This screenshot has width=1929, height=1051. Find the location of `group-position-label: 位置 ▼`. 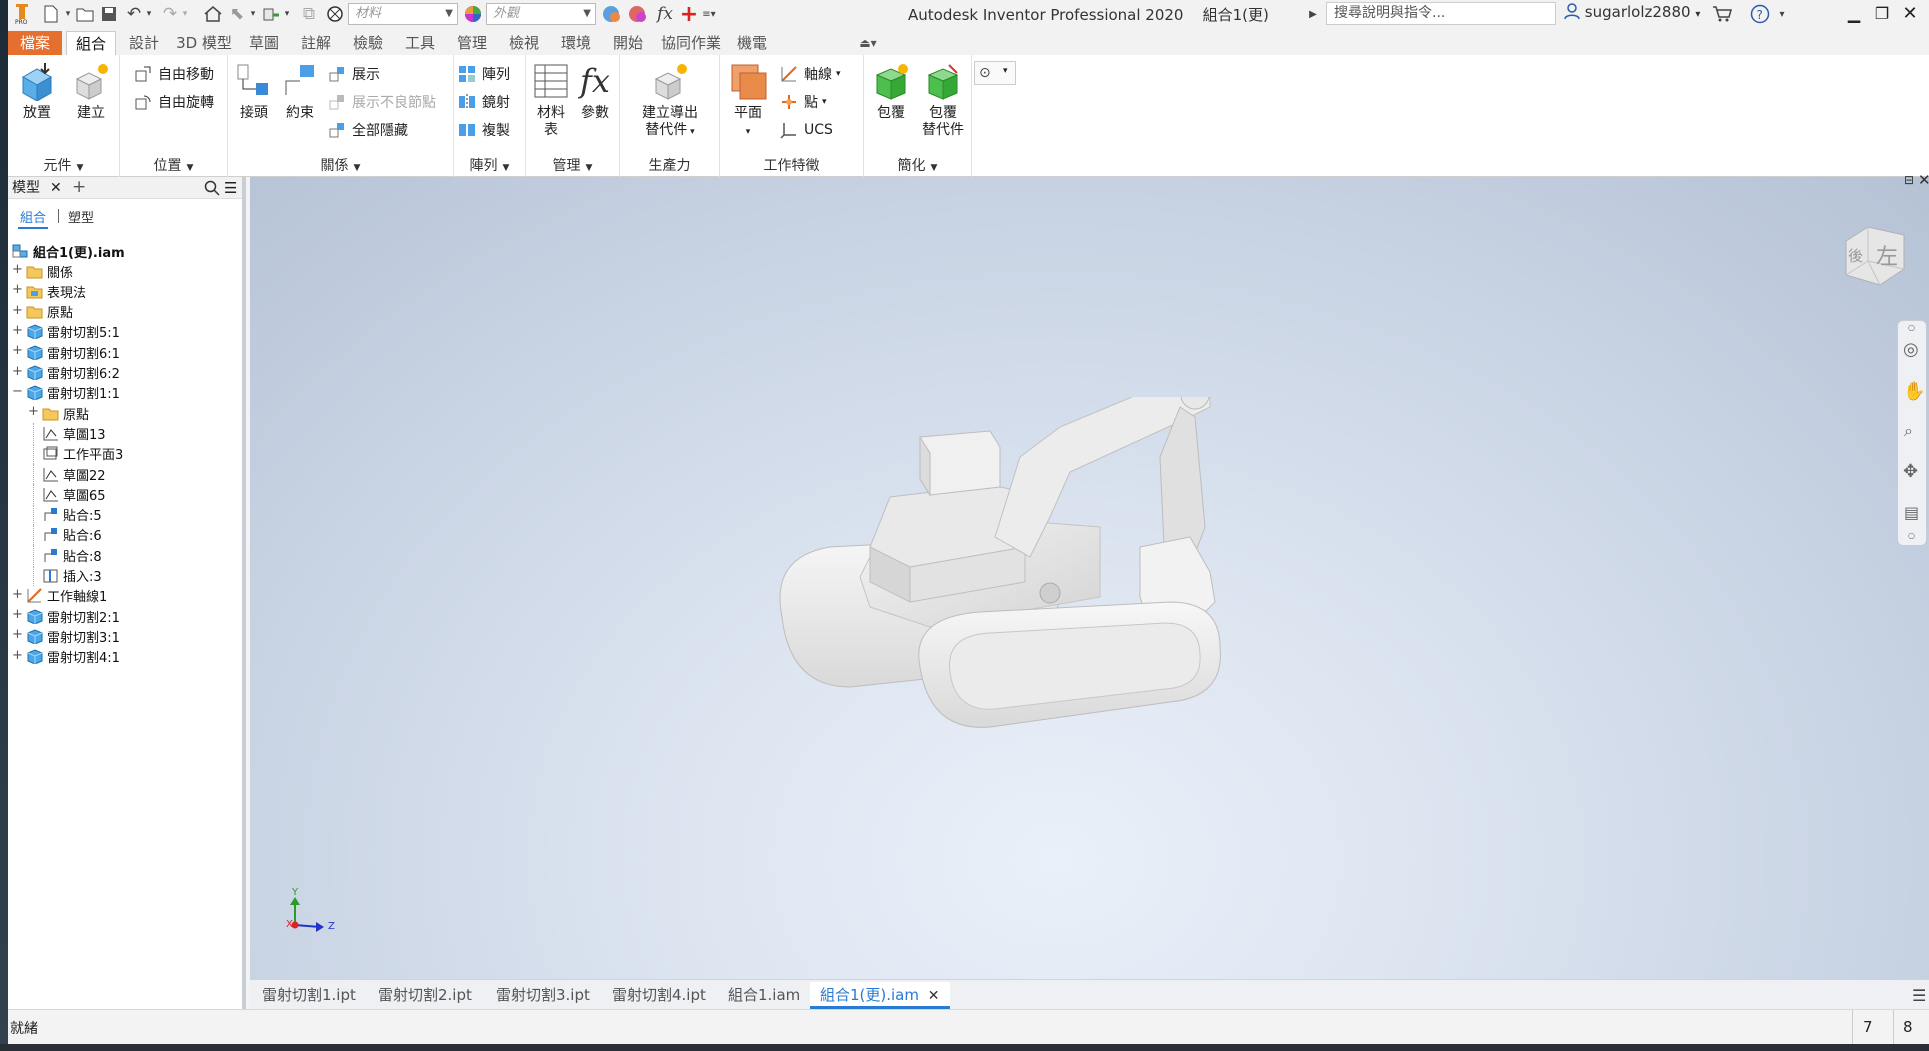

group-position-label: 位置 ▼ is located at coordinates (173, 165).